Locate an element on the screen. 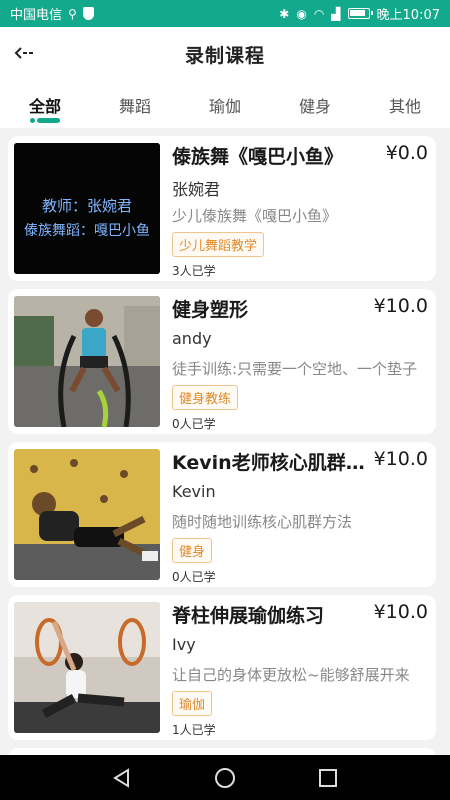 This screenshot has width=450, height=800. tab-label: 舞蹈 is located at coordinates (134, 106).